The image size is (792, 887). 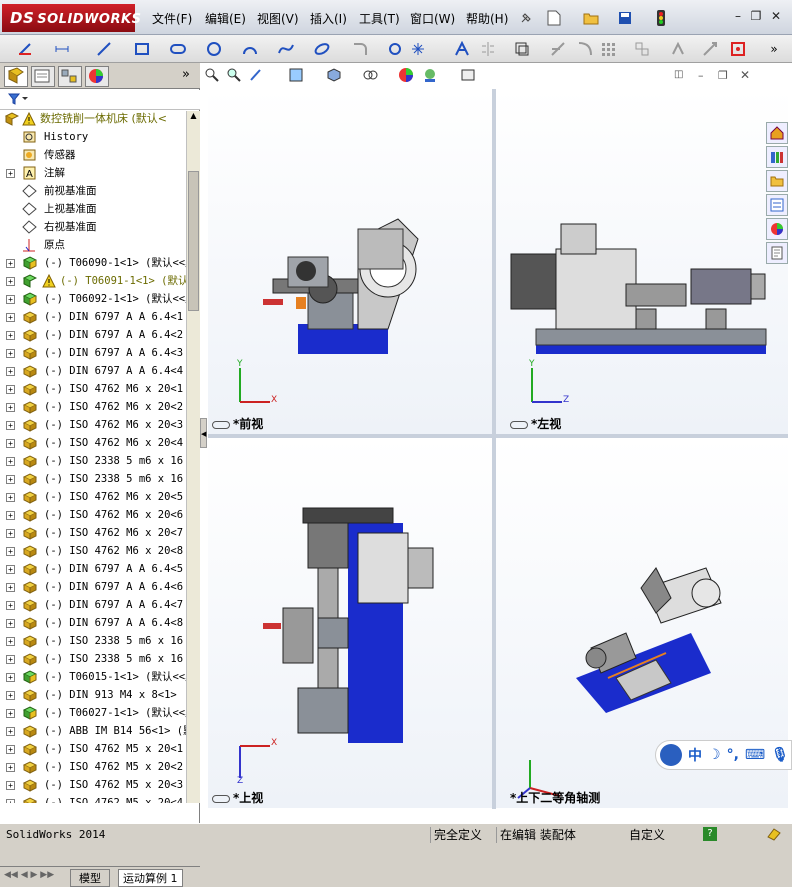 What do you see at coordinates (755, 755) in the screenshot?
I see `ime-keyboard-icon: ⌨` at bounding box center [755, 755].